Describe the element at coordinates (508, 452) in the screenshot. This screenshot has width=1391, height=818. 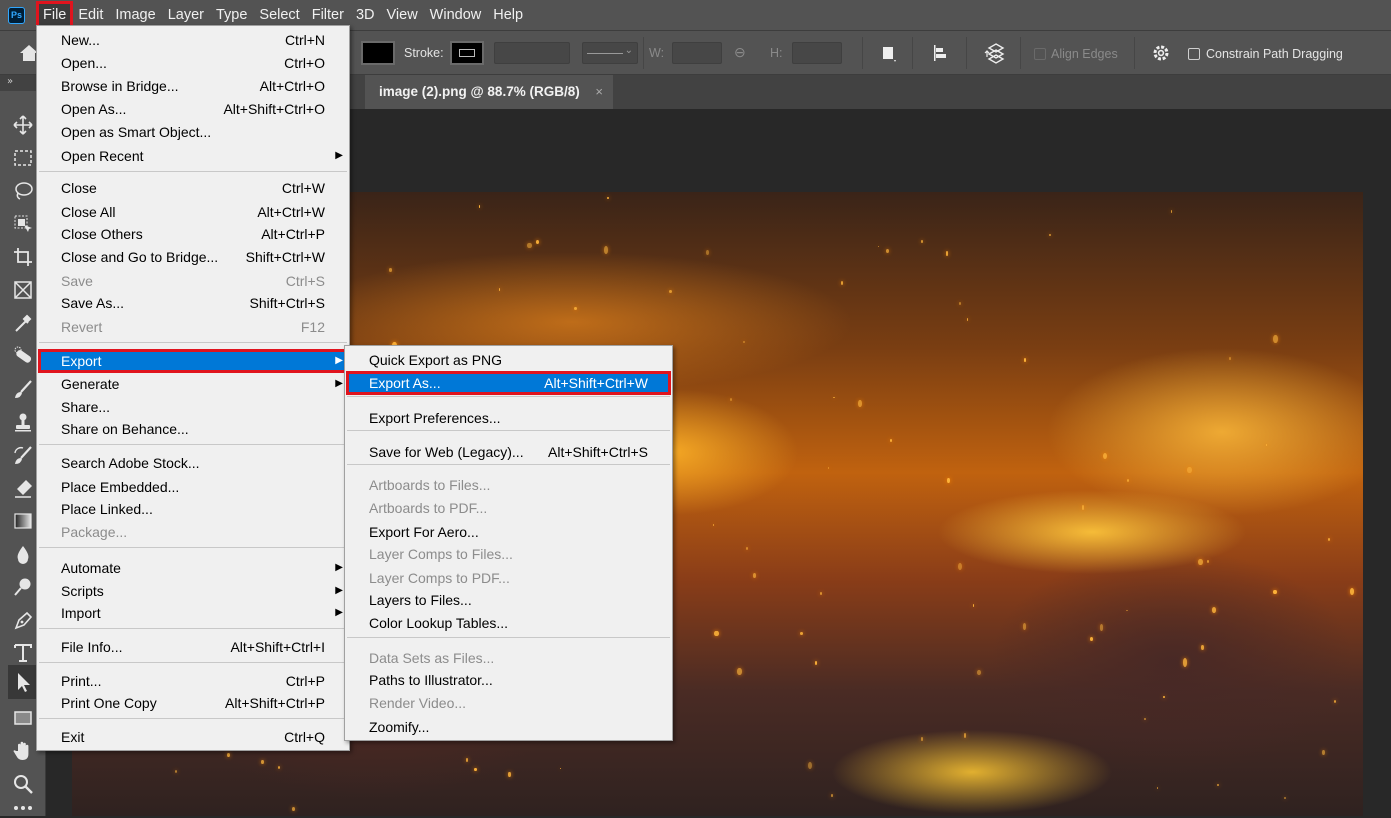
I see `menu-item-save-for-web-legacy: Save for Web (Legacy)... Alt+Shift+Ctrl+S` at that location.